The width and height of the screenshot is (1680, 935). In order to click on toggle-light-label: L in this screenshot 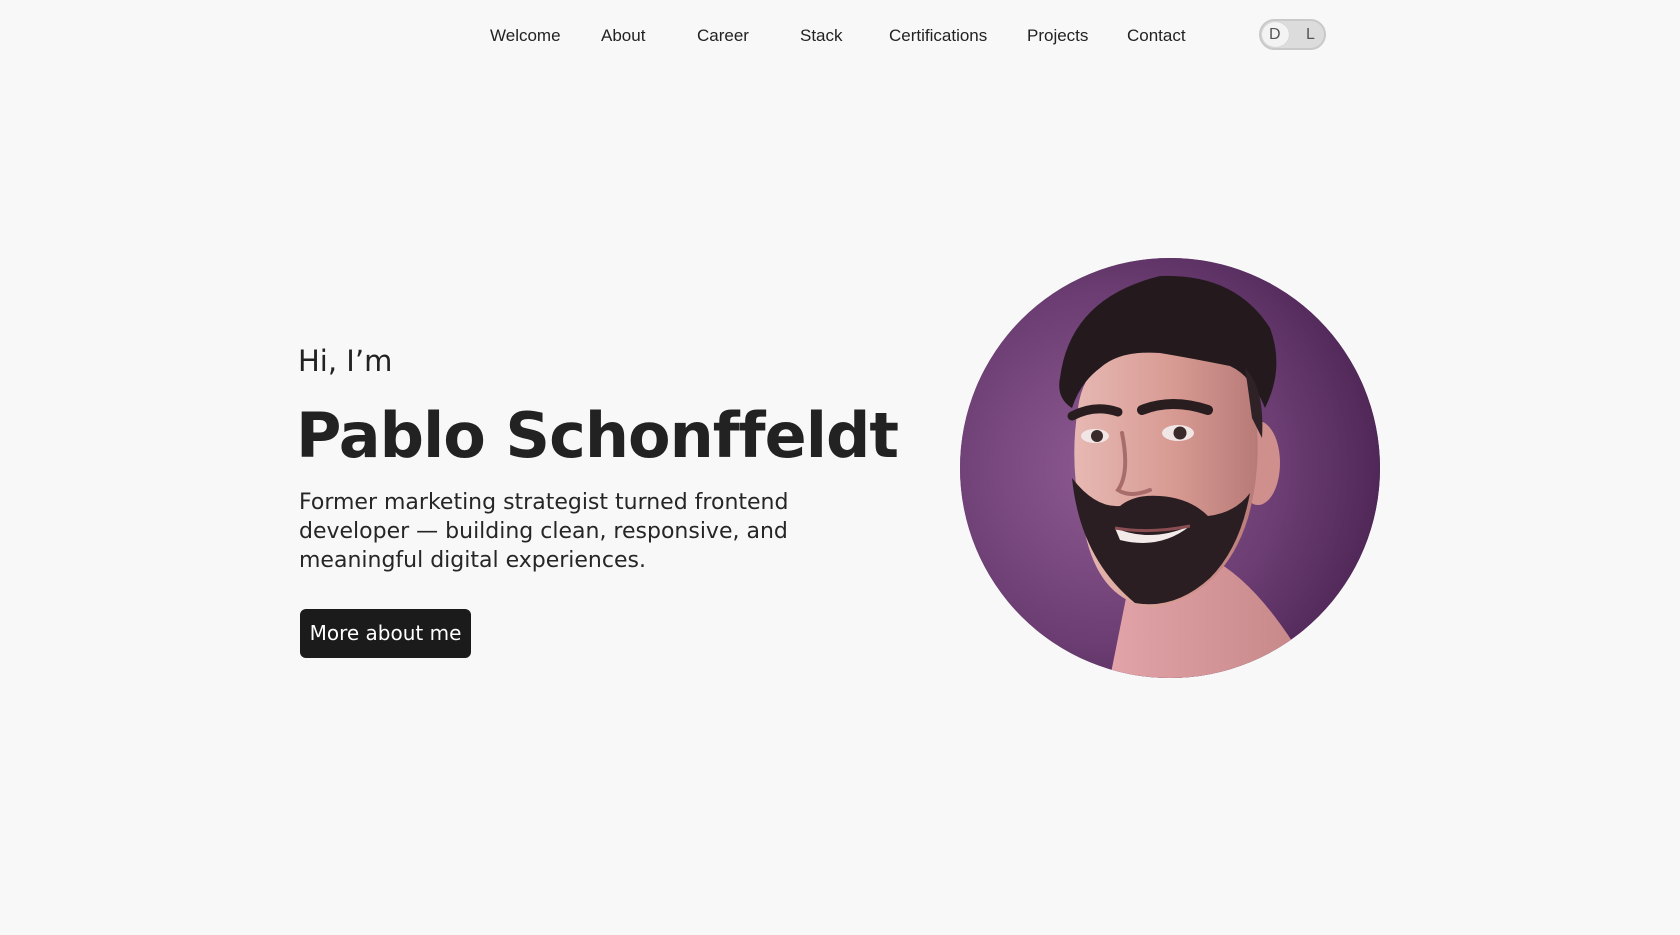, I will do `click(1310, 34)`.